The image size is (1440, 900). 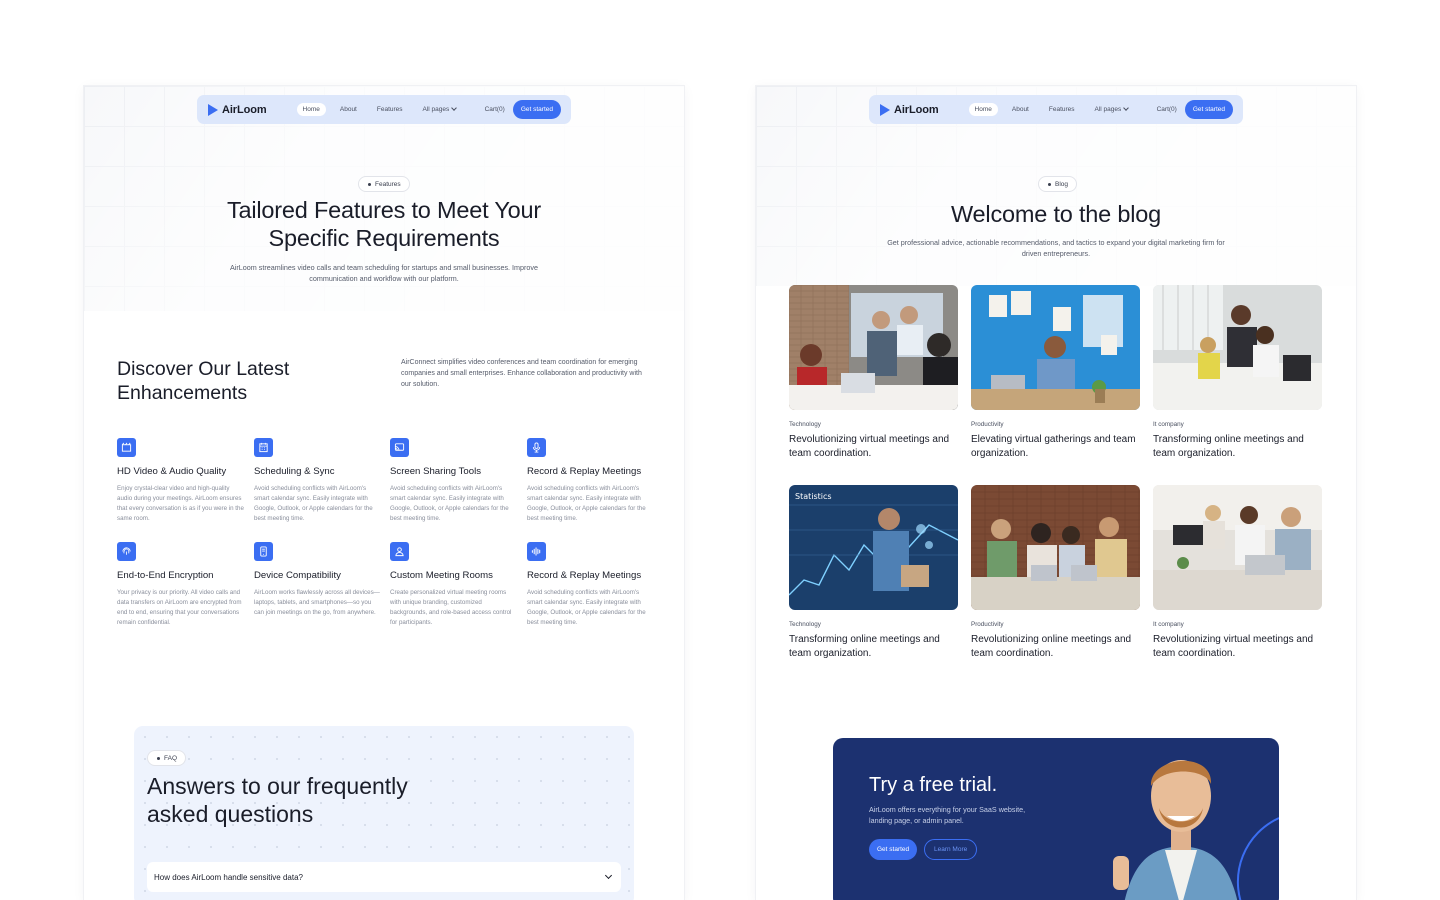 I want to click on features-pill-label: Features, so click(x=388, y=184).